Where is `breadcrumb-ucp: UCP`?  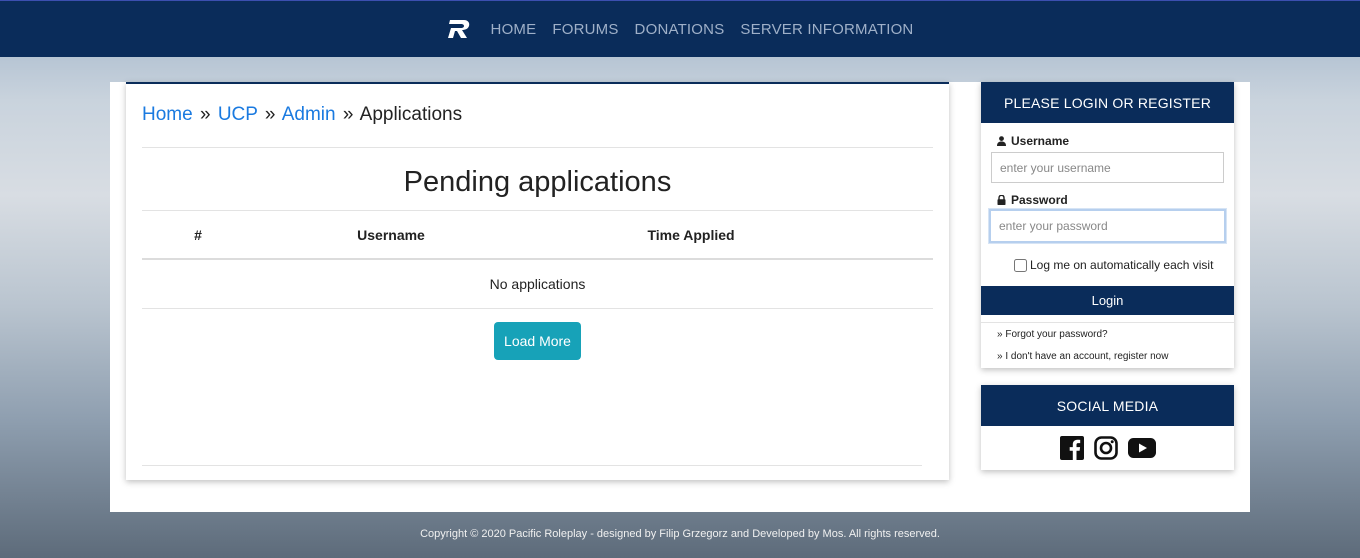
breadcrumb-ucp: UCP is located at coordinates (238, 114).